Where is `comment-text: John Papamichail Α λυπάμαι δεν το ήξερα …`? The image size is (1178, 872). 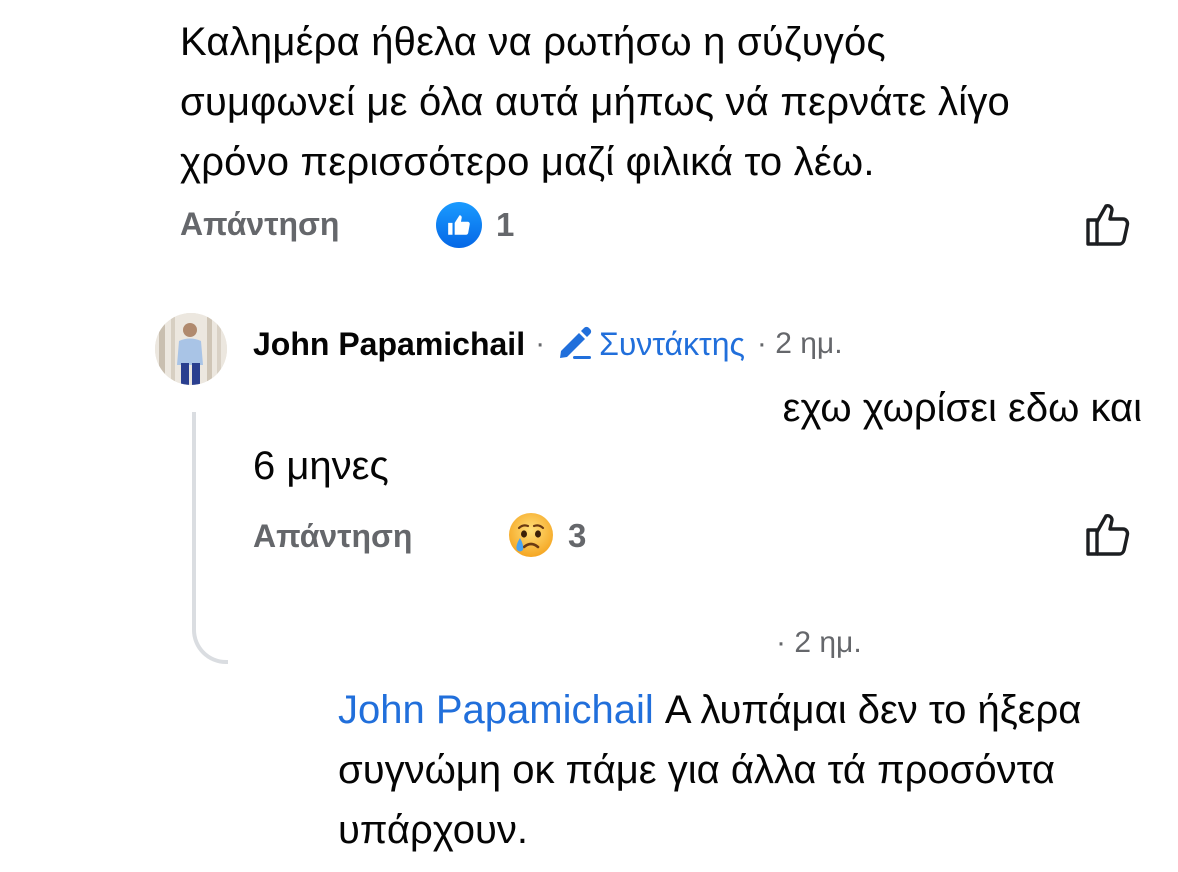
comment-text: John Papamichail Α λυπάμαι δεν το ήξερα … is located at coordinates (718, 770).